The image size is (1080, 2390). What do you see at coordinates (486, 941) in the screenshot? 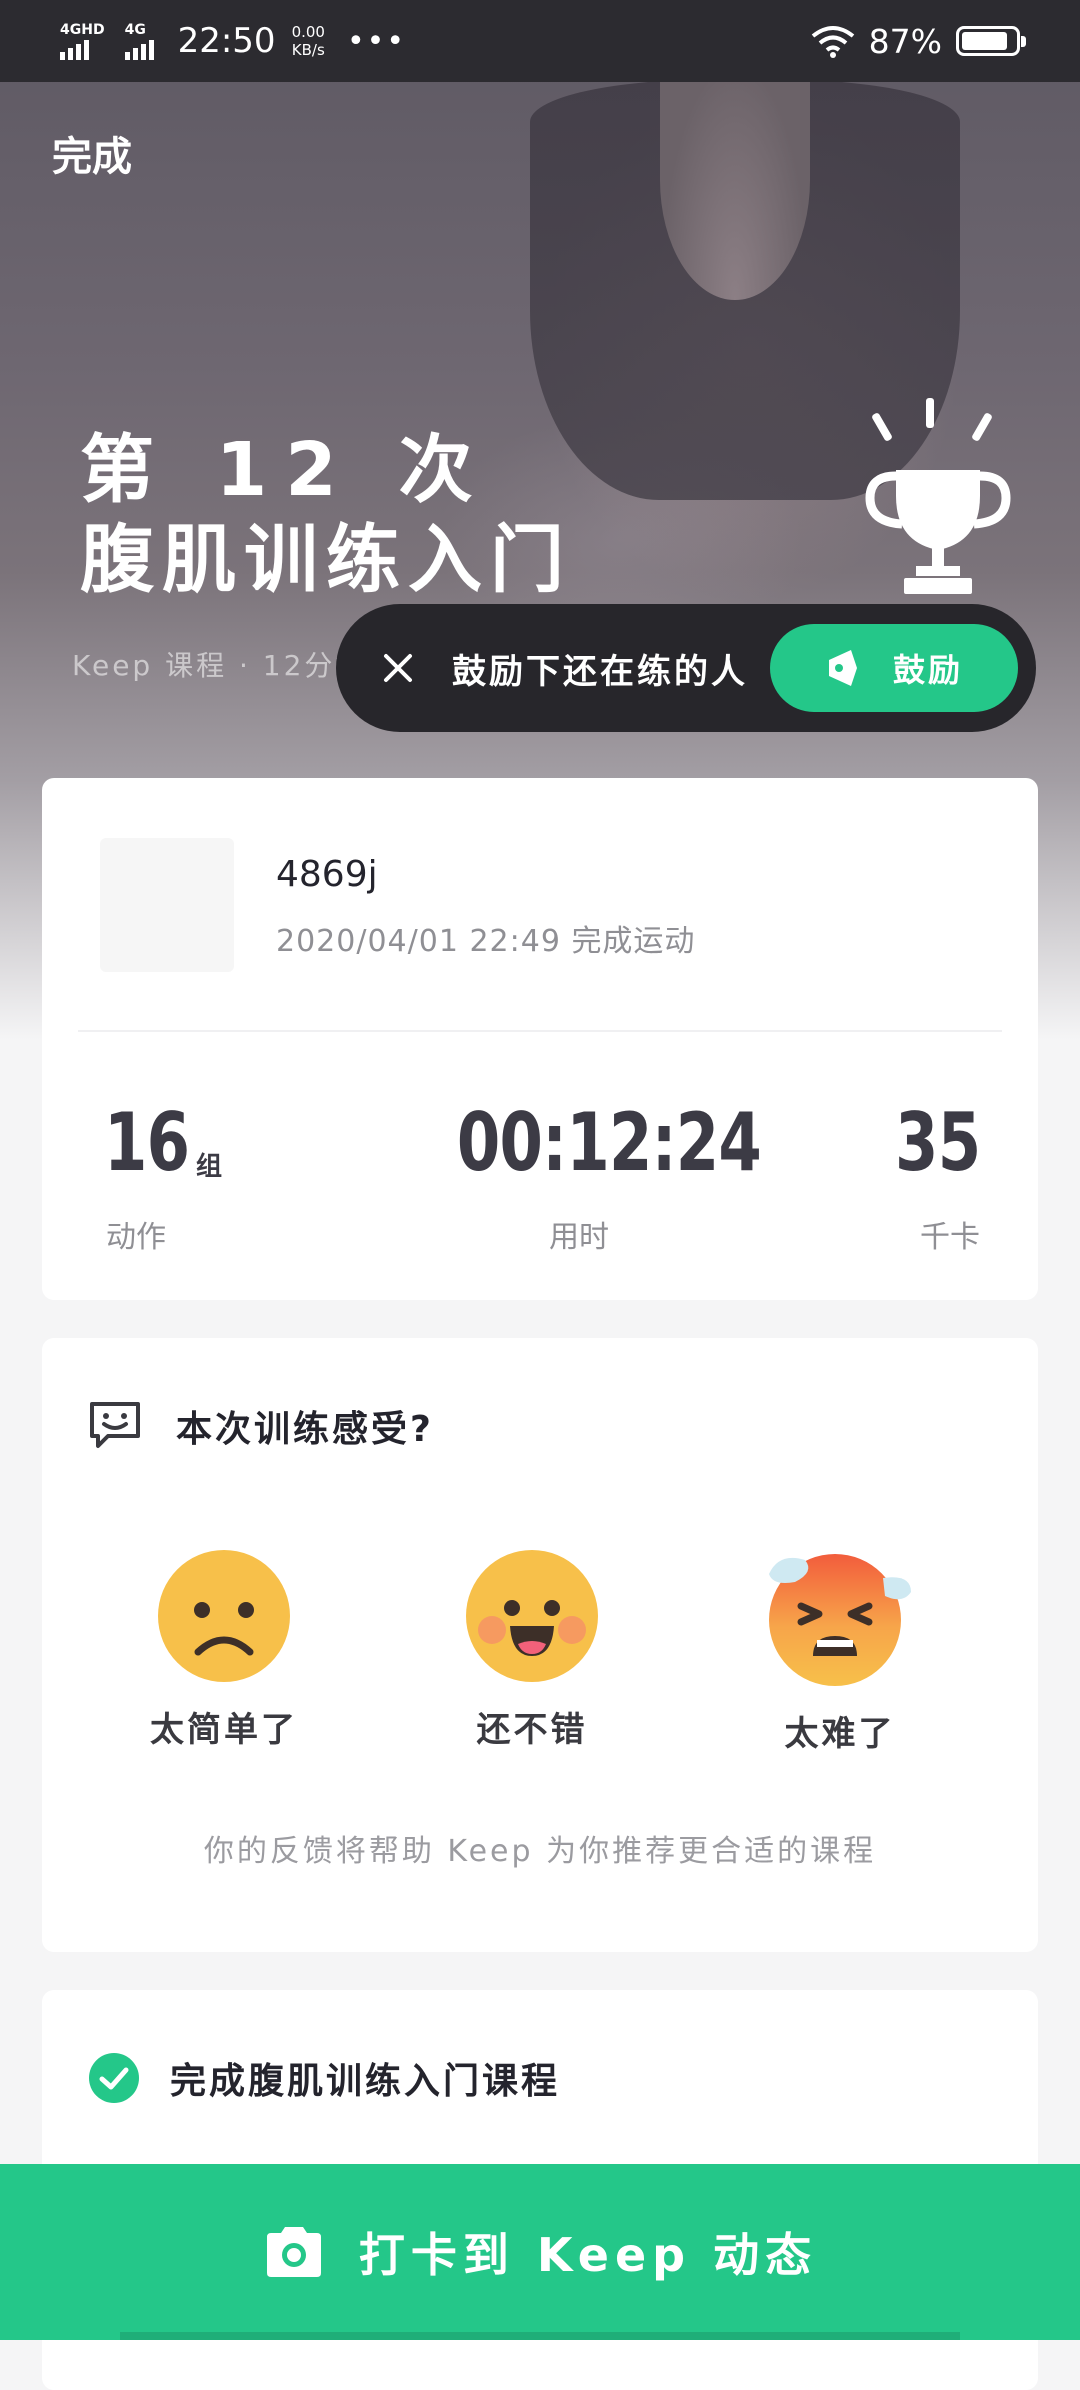
I see `completed-at: 2020/04/01 22:49 完成运动` at bounding box center [486, 941].